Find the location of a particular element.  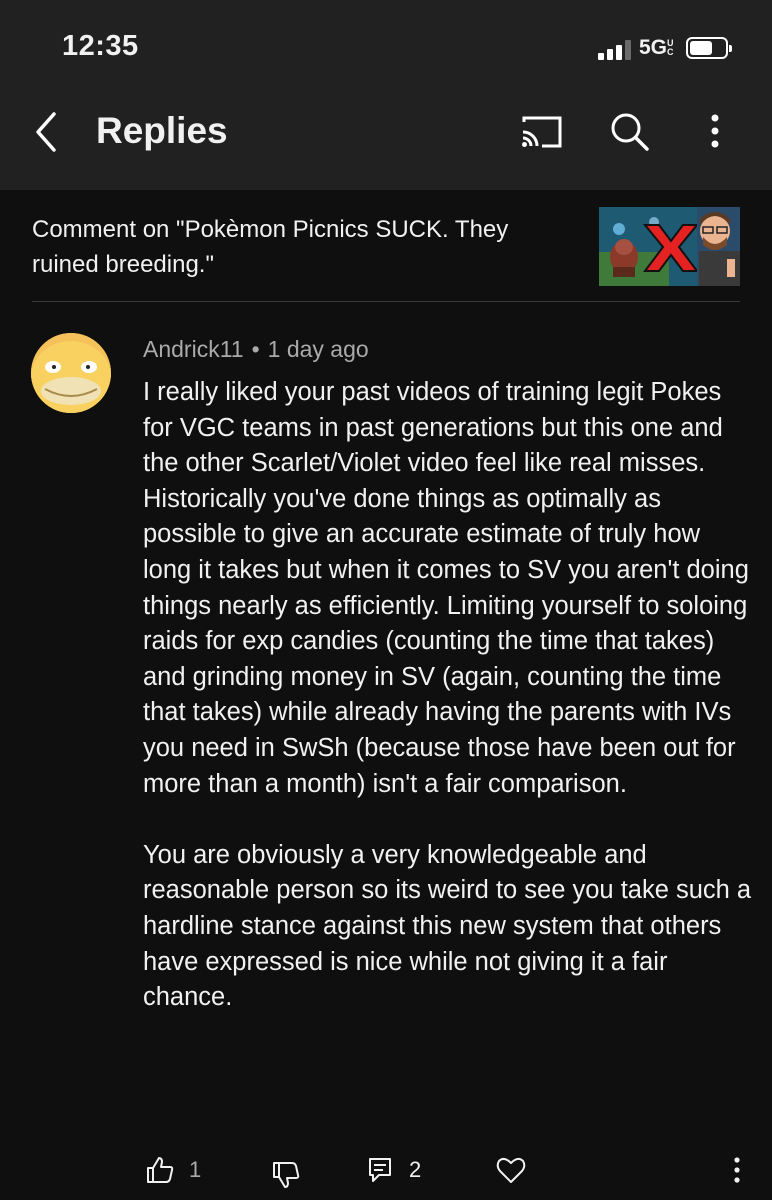

network-suffix: UC is located at coordinates (670, 47).